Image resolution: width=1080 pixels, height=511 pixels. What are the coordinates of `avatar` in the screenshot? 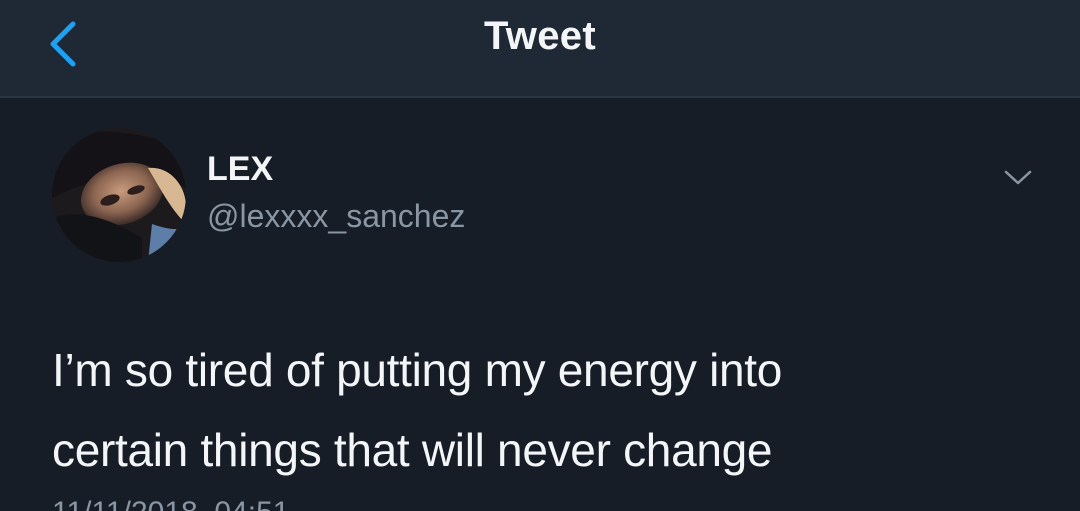 It's located at (119, 195).